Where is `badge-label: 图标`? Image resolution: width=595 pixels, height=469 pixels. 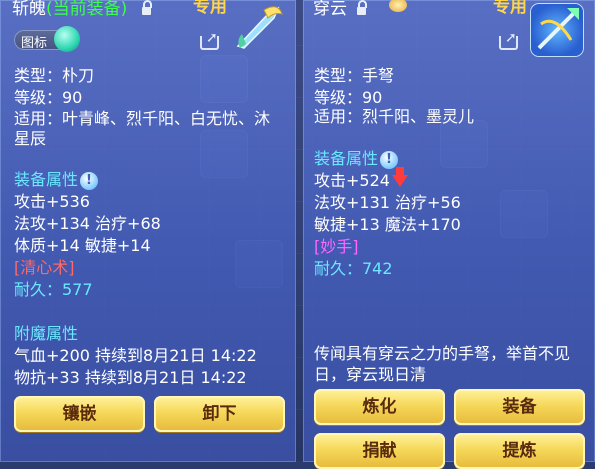 badge-label: 图标 is located at coordinates (34, 43).